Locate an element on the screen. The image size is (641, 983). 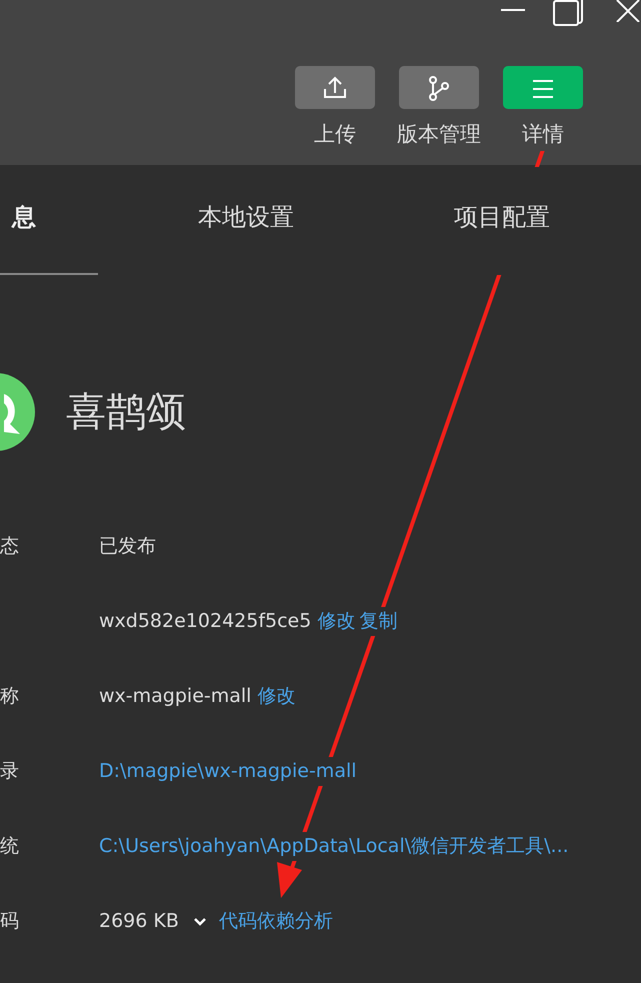
app-logo-icon is located at coordinates (18, 412).